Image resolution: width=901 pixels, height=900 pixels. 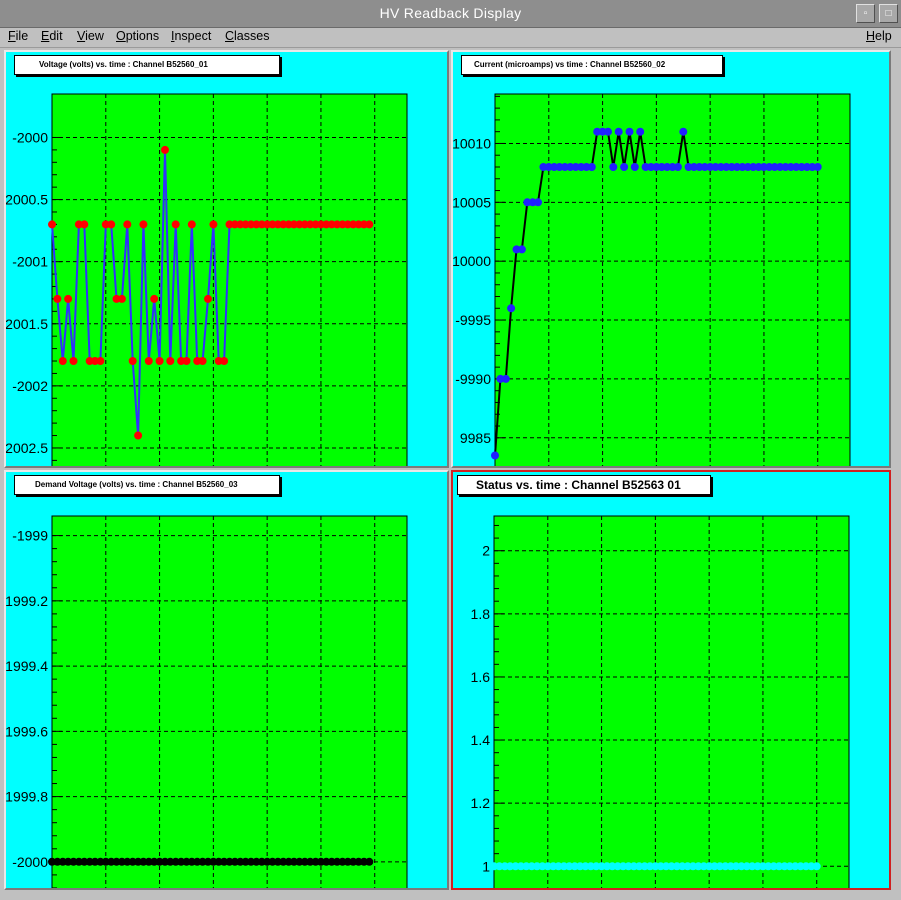 I want to click on y-tick-label: 2001.5, so click(x=27, y=324).